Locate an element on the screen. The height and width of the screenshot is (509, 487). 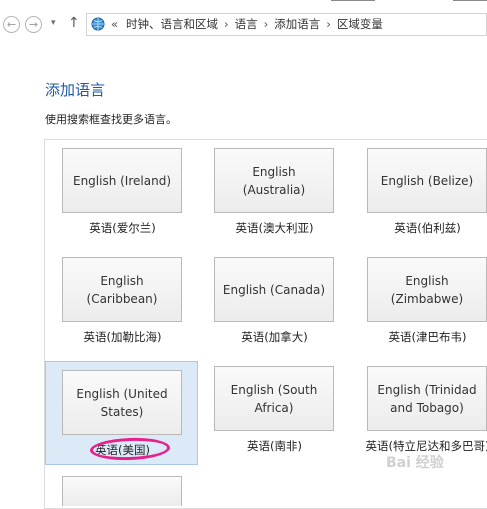
language-tile: English (United States) is located at coordinates (122, 402).